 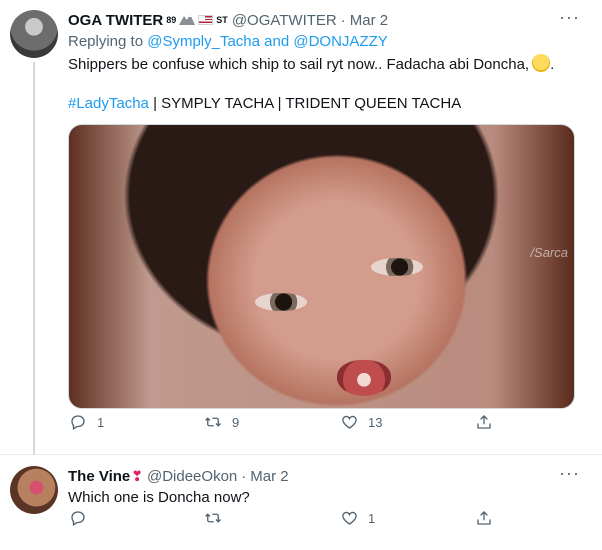 I want to click on like-button: 1, so click(x=357, y=518).